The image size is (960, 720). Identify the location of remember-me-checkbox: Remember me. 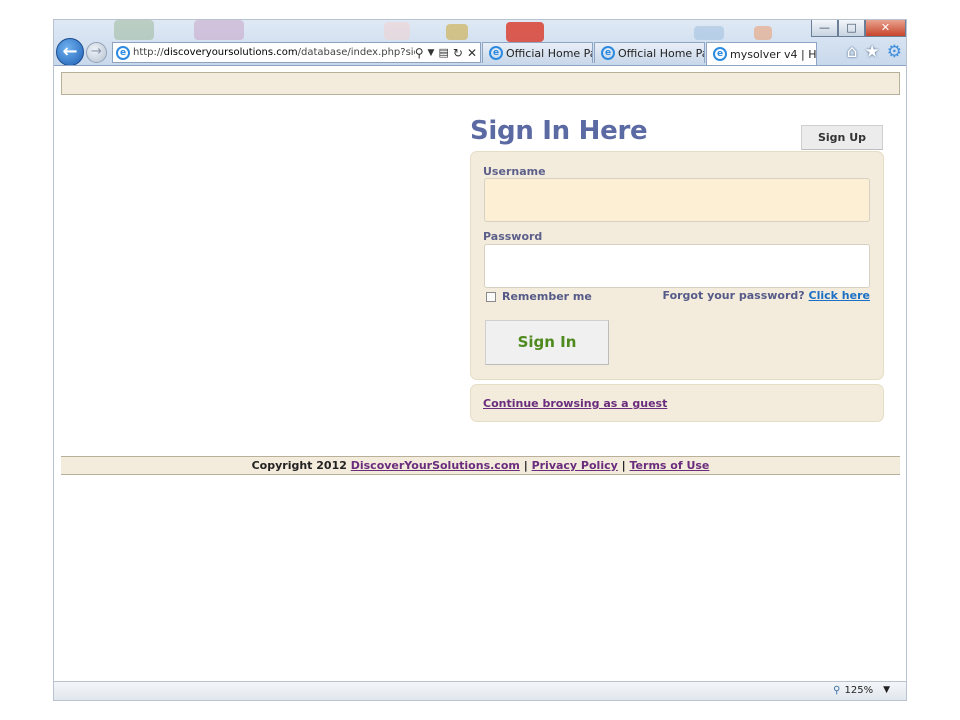
(539, 296).